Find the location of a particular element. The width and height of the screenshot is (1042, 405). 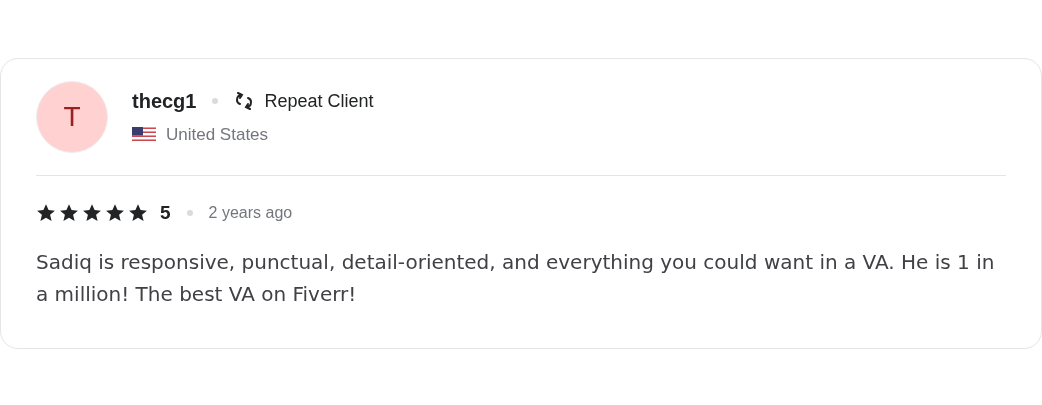

rating-value: 5 is located at coordinates (165, 213).